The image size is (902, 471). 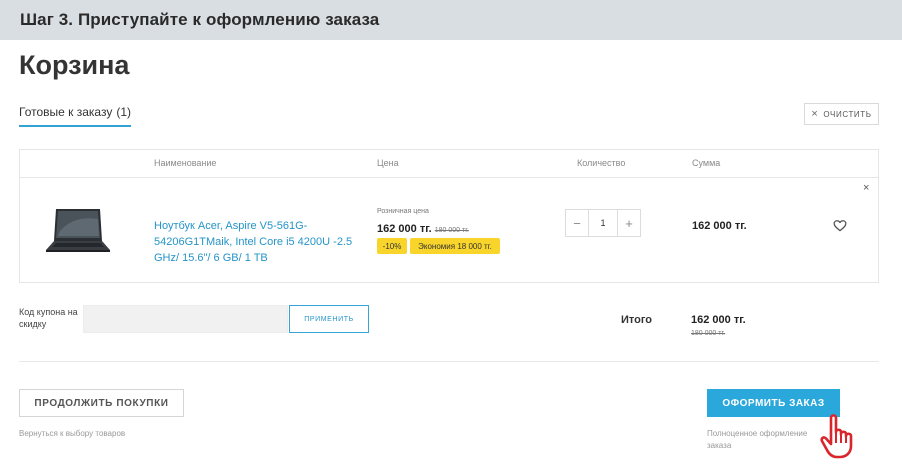 I want to click on quantity-minus-button: −, so click(x=577, y=223).